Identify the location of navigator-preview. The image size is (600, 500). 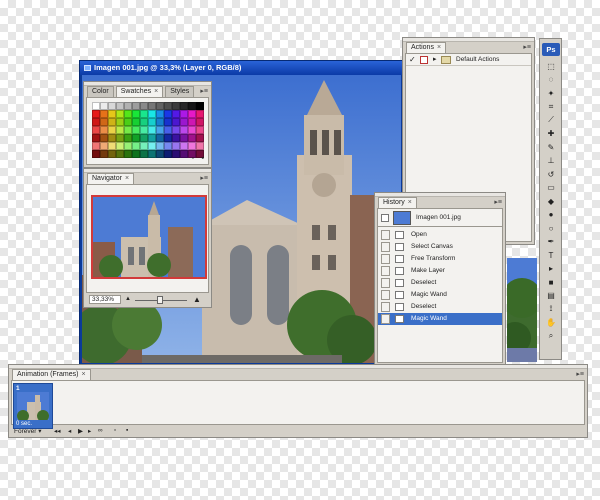
(149, 237).